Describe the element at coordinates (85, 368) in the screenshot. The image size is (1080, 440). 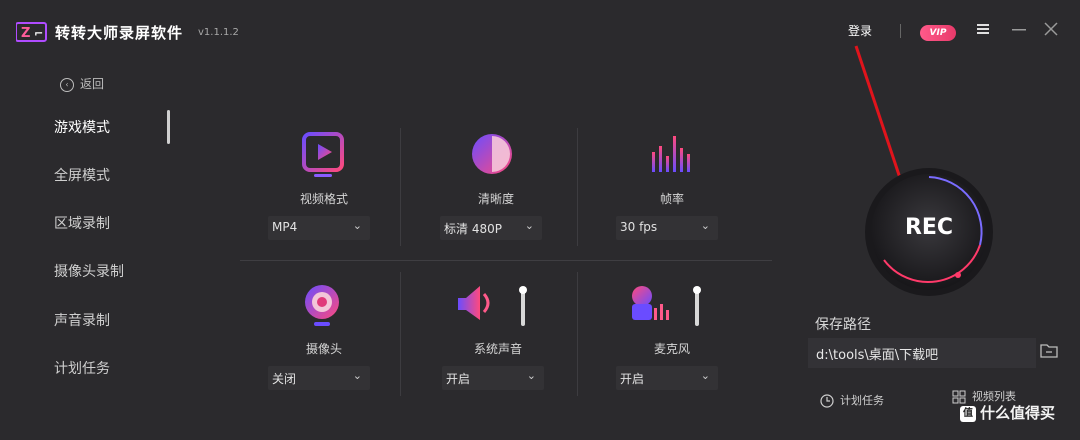
I see `sidebar-item-schedule: 计划任务` at that location.